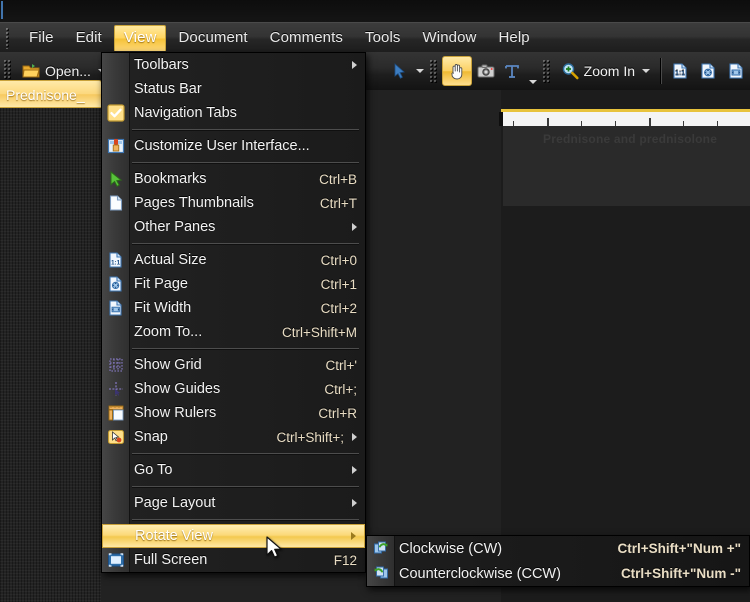 The image size is (750, 602). Describe the element at coordinates (375, 11) in the screenshot. I see `title-strip` at that location.